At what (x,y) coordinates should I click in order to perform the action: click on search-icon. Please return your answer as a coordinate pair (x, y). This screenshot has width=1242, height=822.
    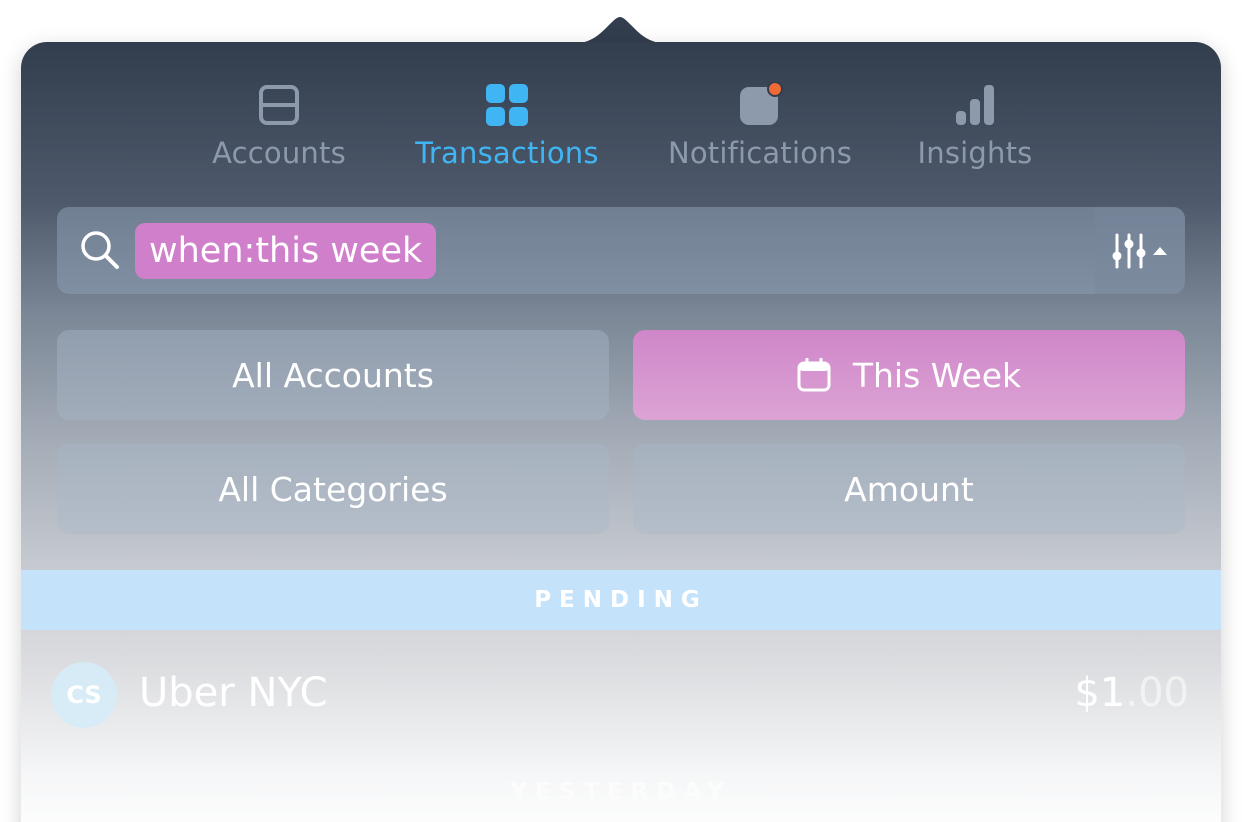
    Looking at the image, I should click on (100, 250).